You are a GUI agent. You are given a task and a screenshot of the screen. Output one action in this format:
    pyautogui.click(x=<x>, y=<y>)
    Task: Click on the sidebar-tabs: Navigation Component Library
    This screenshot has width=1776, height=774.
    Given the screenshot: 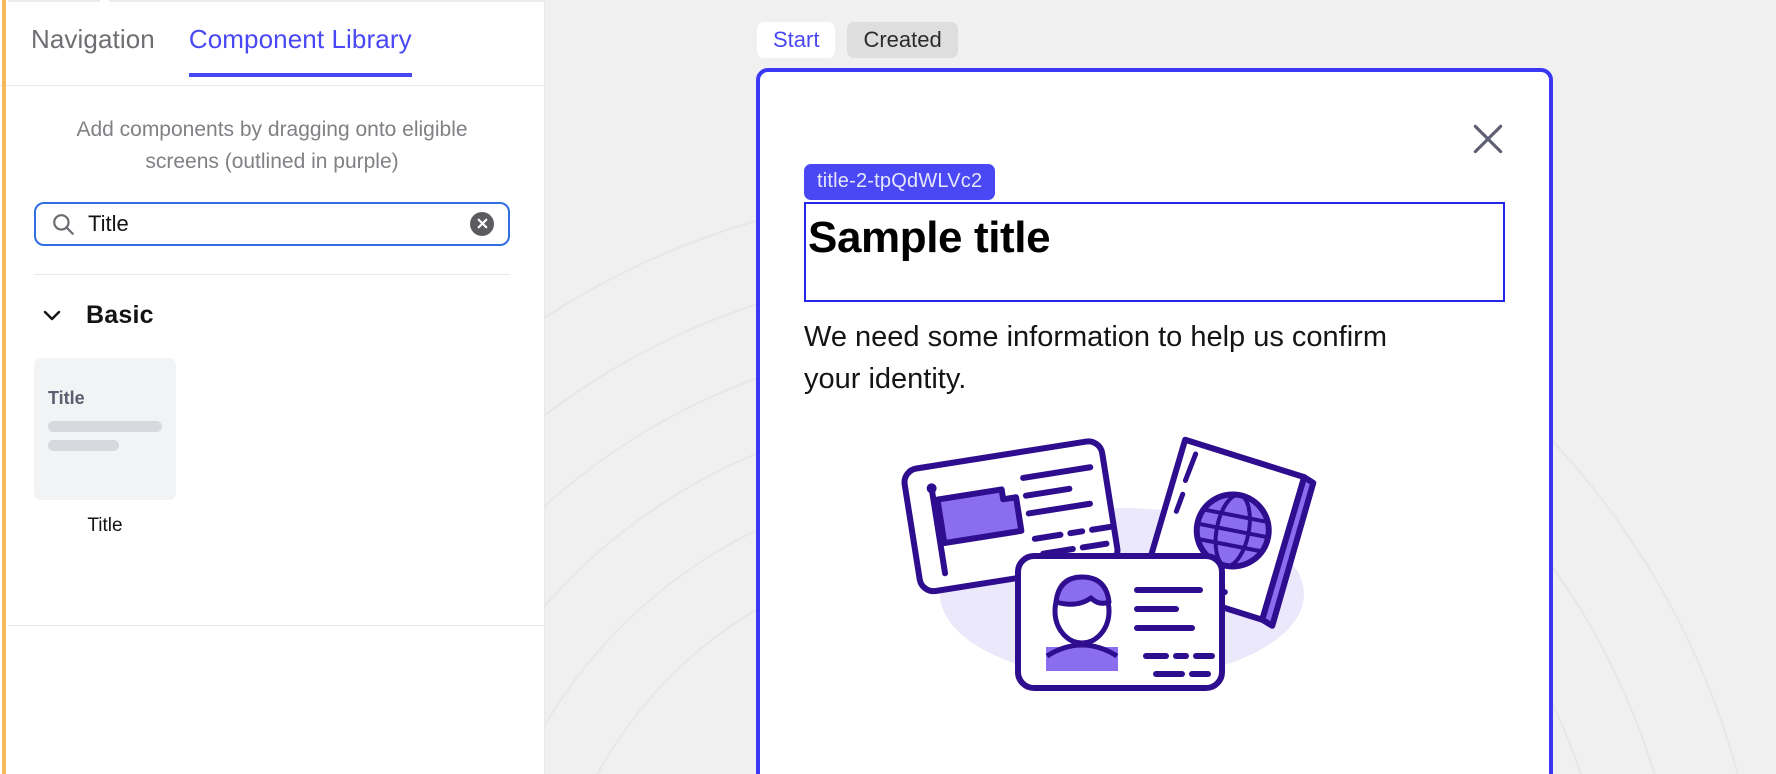 What is the action you would take?
    pyautogui.click(x=272, y=43)
    